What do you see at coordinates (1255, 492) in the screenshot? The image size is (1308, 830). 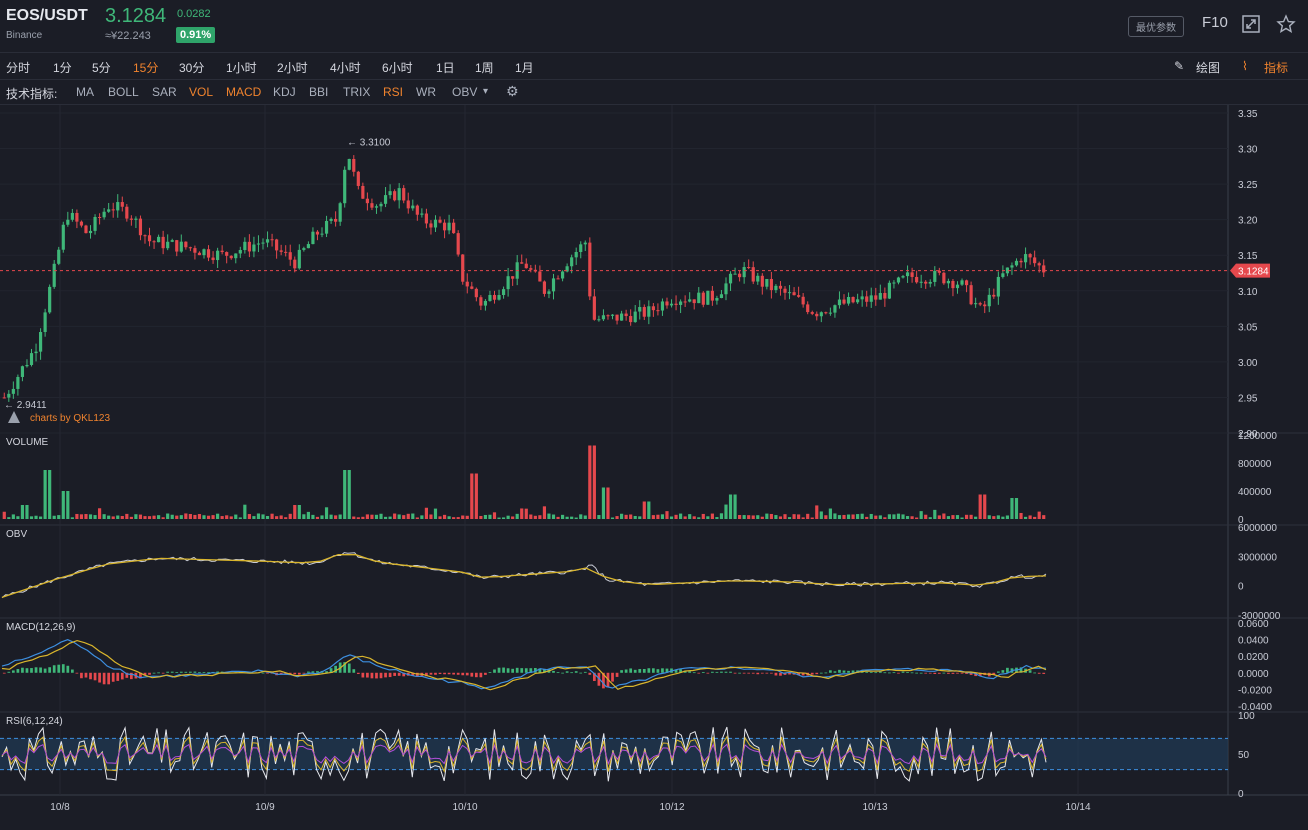 I see `volume-tick-label: 400000` at bounding box center [1255, 492].